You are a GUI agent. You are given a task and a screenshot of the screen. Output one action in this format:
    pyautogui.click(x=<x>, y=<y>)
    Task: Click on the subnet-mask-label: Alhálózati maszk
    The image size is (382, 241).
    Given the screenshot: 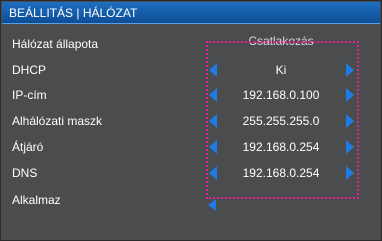 What is the action you would take?
    pyautogui.click(x=57, y=121)
    